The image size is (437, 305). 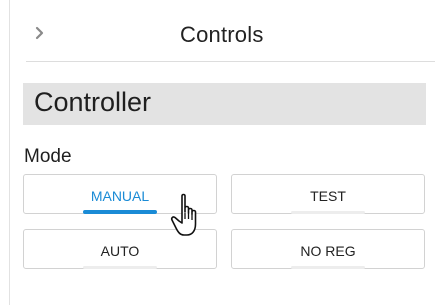 I want to click on mode-button-label: MANUAL, so click(x=120, y=196).